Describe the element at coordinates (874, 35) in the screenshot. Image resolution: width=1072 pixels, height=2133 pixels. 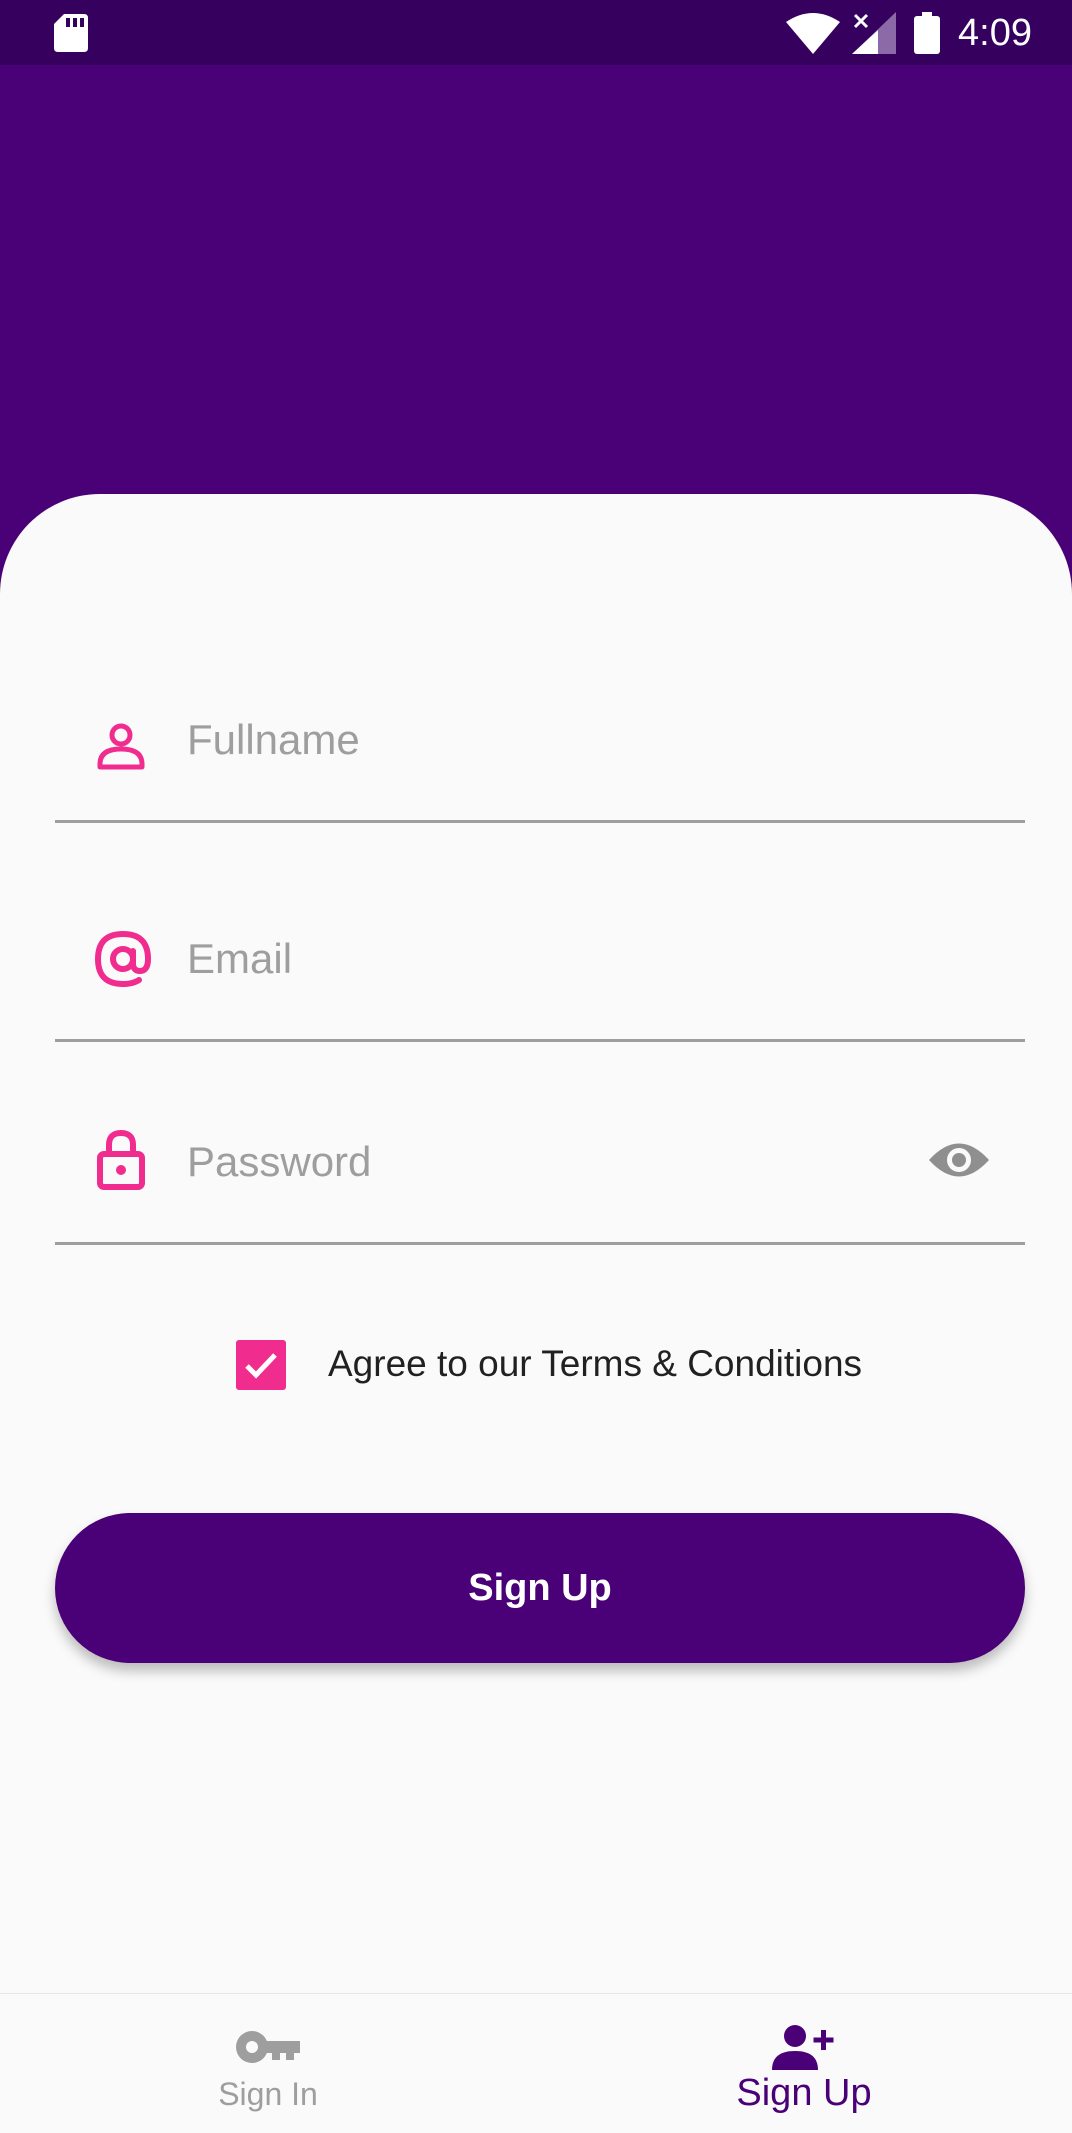
I see `signal-no-data-icon` at that location.